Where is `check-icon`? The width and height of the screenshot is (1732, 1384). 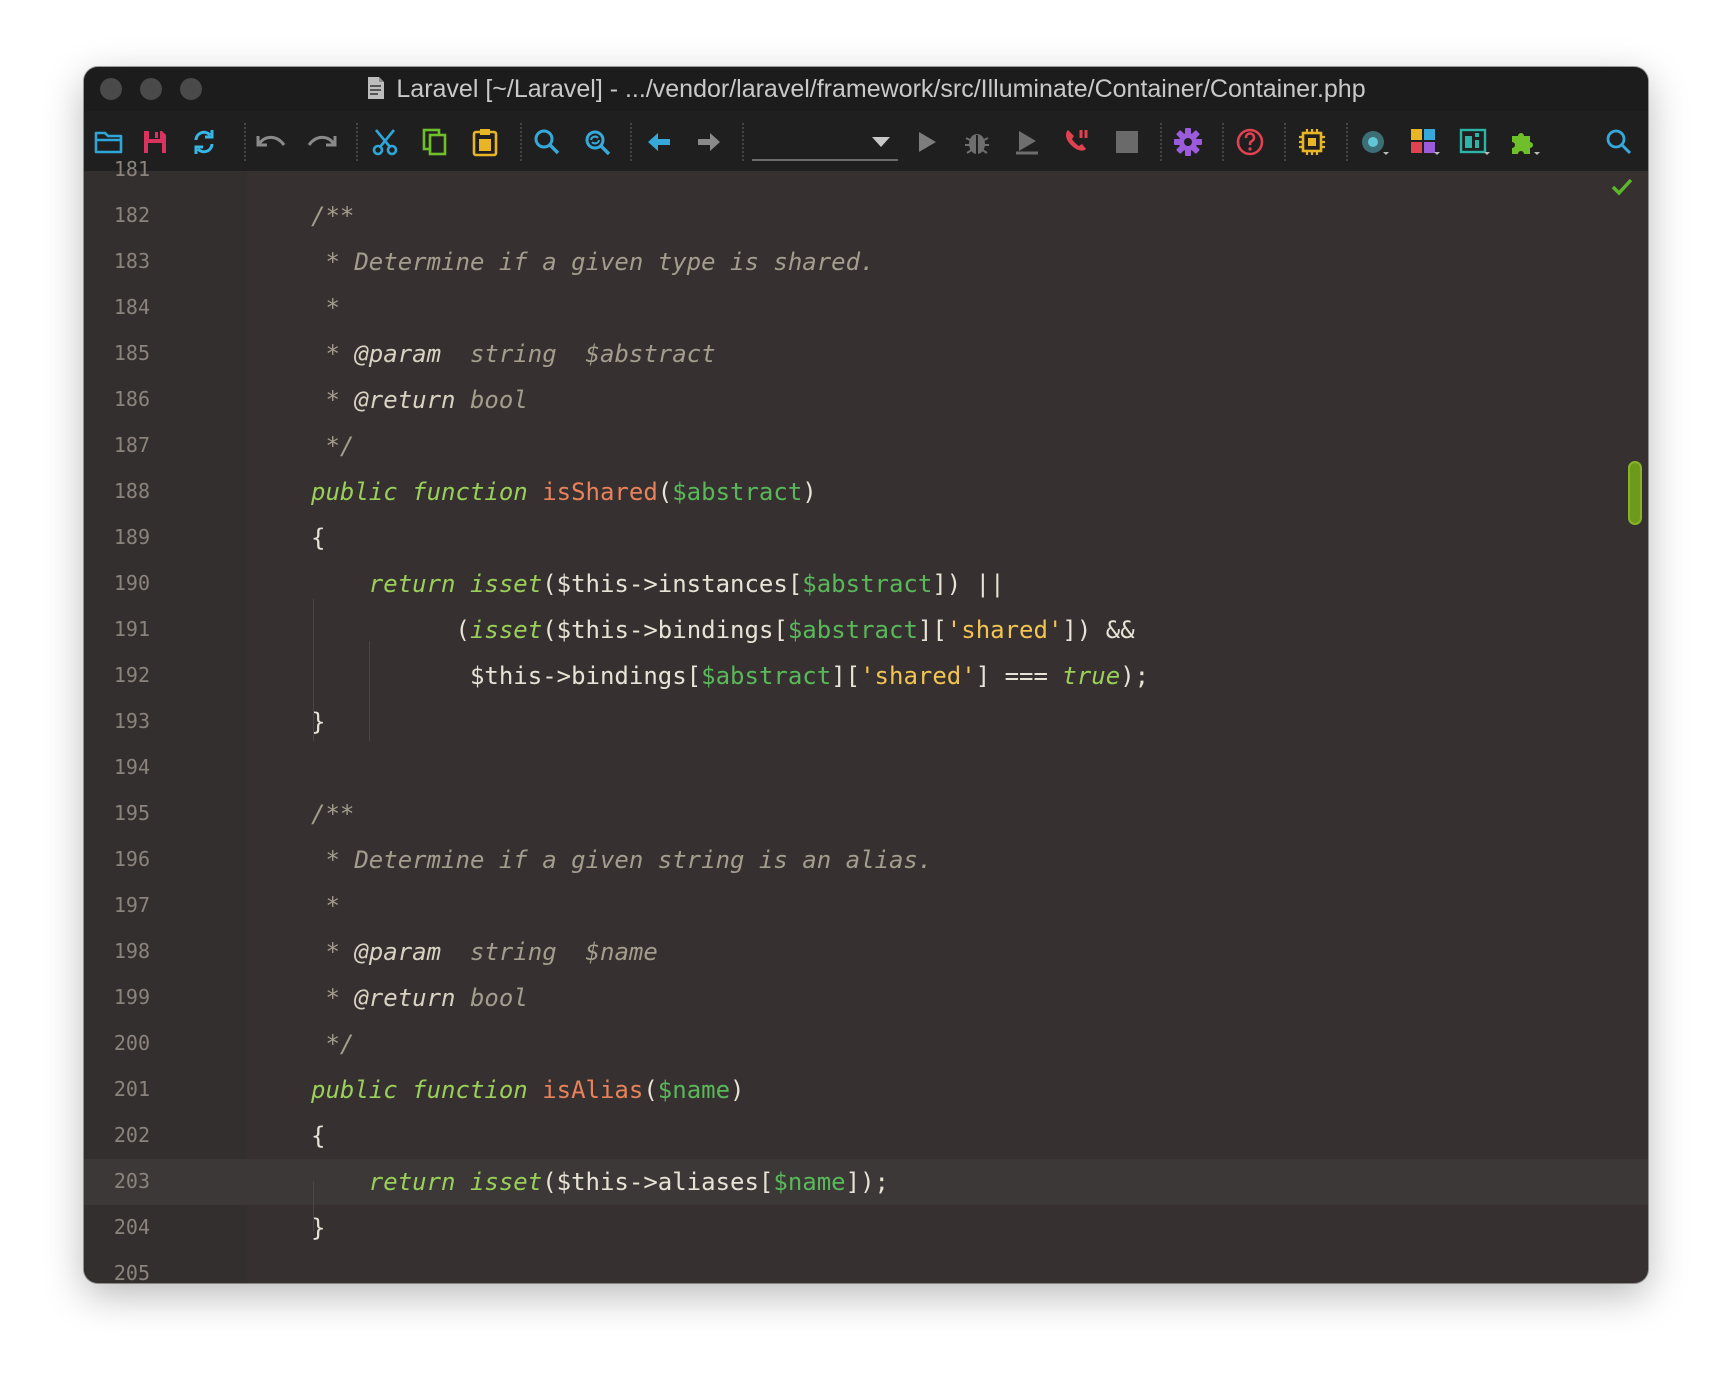
check-icon is located at coordinates (1622, 189).